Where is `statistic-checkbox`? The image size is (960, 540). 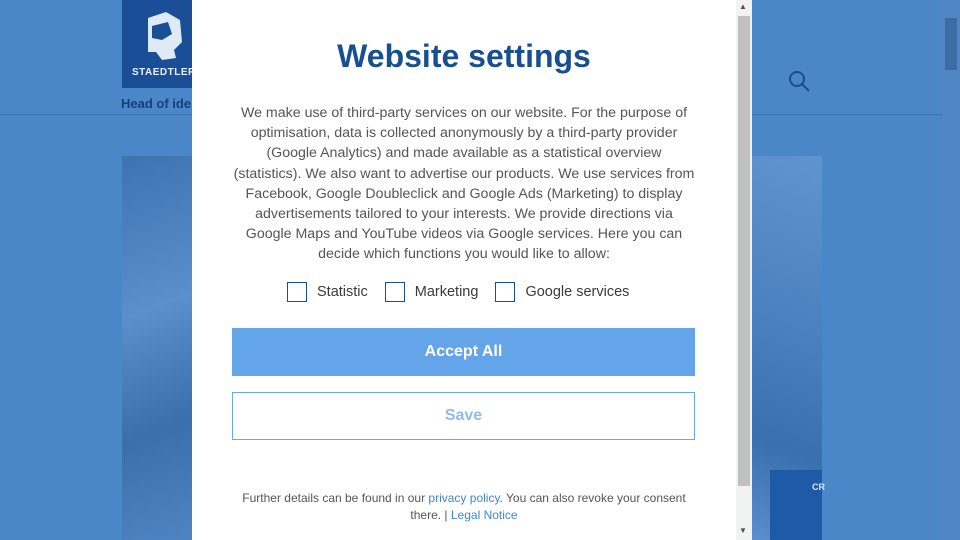 statistic-checkbox is located at coordinates (297, 292).